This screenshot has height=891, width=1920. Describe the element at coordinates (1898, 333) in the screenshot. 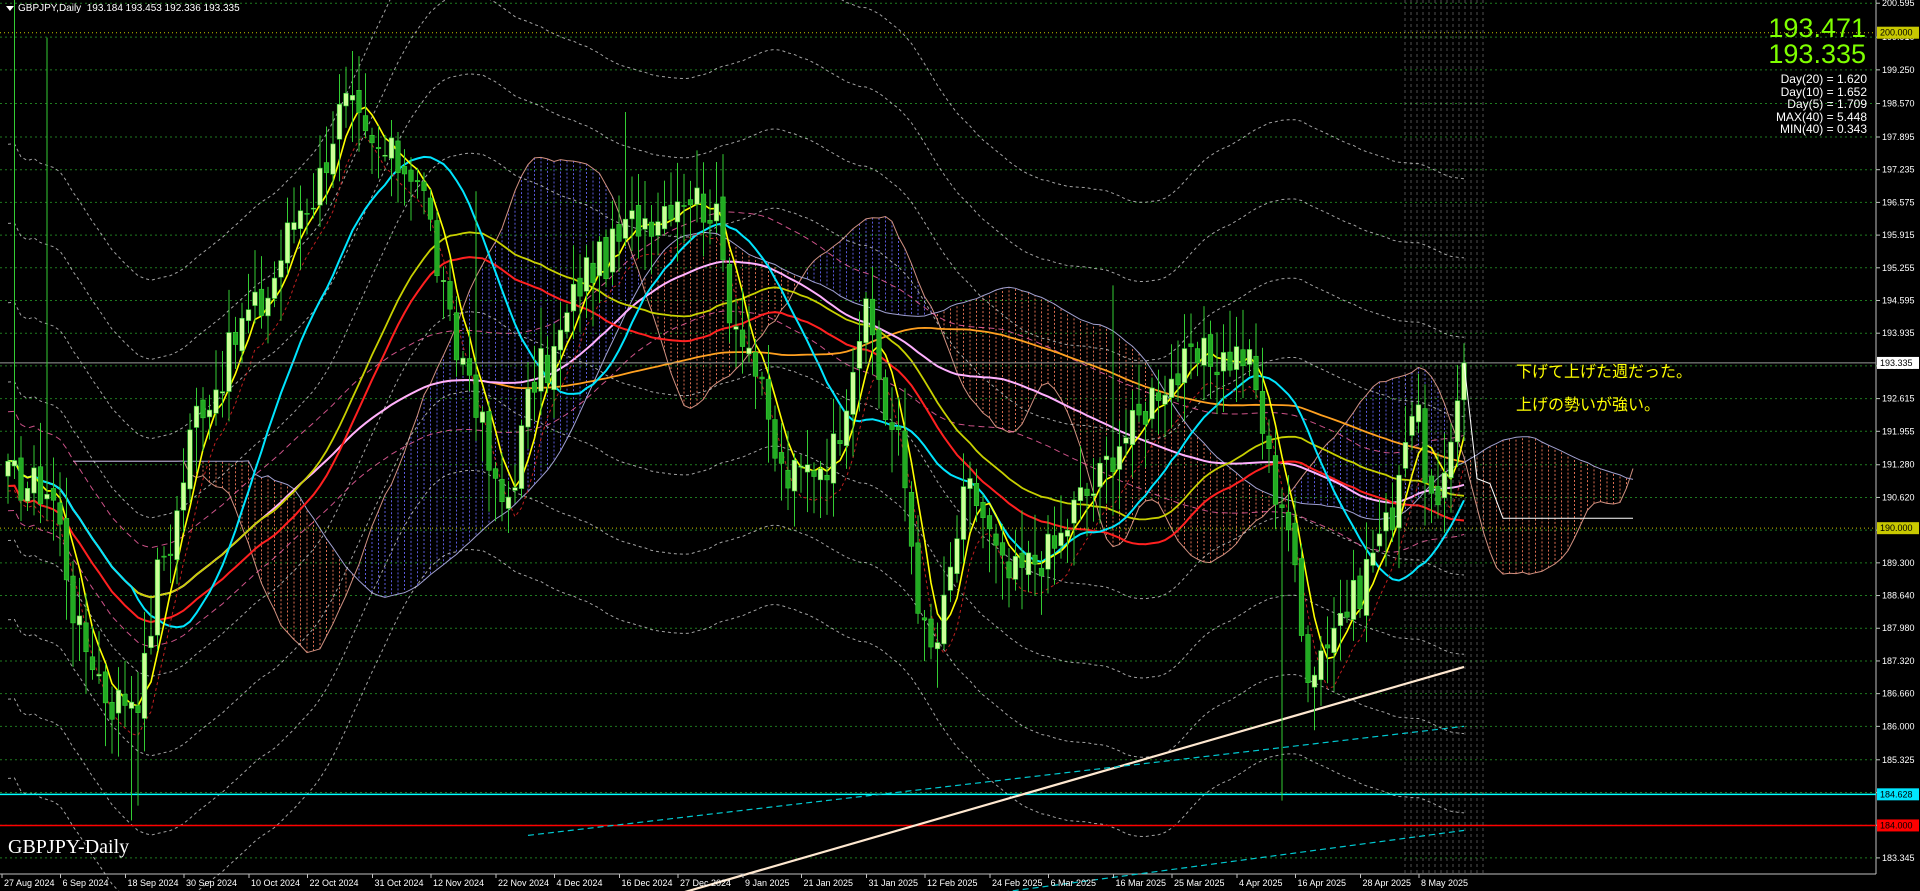

I see `y-tick-label: 193.935` at that location.